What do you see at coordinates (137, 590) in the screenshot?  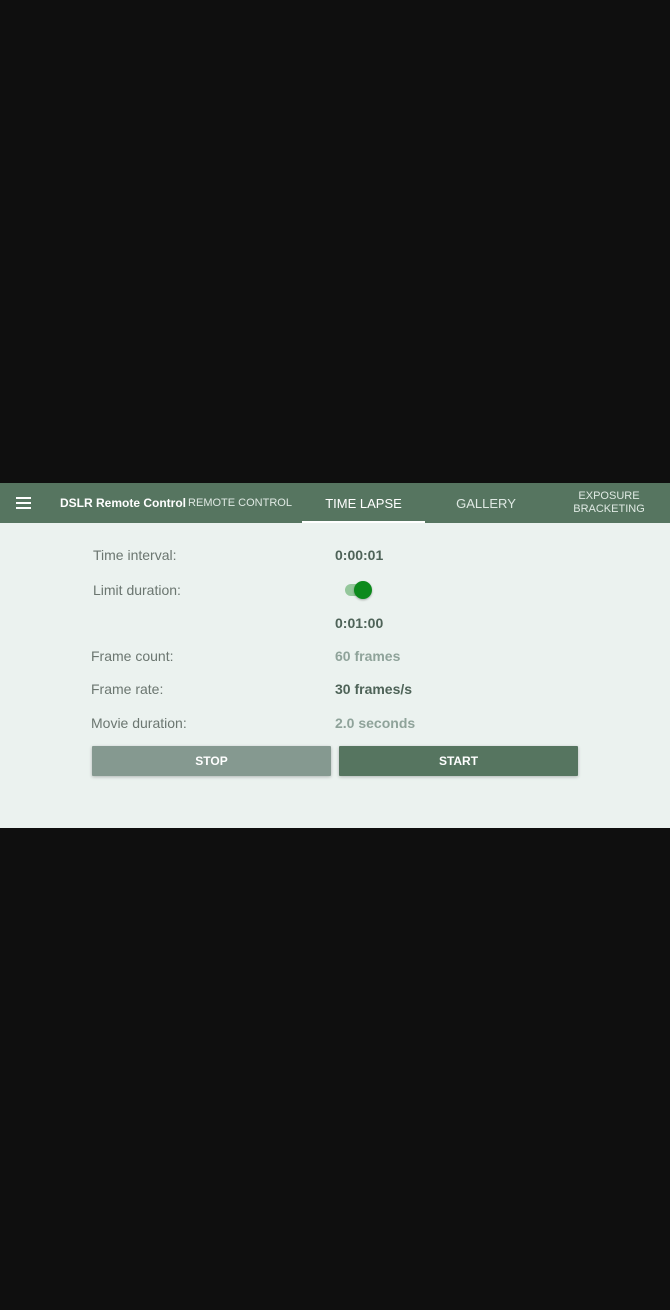 I see `limit-duration-label: Limit duration:` at bounding box center [137, 590].